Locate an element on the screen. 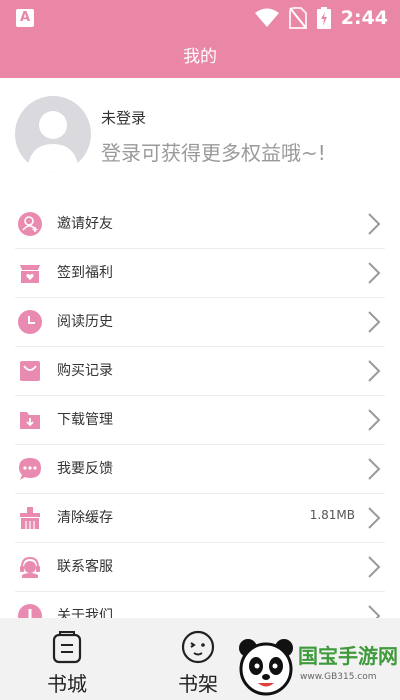 This screenshot has height=700, width=400. panda-logo-icon is located at coordinates (266, 667).